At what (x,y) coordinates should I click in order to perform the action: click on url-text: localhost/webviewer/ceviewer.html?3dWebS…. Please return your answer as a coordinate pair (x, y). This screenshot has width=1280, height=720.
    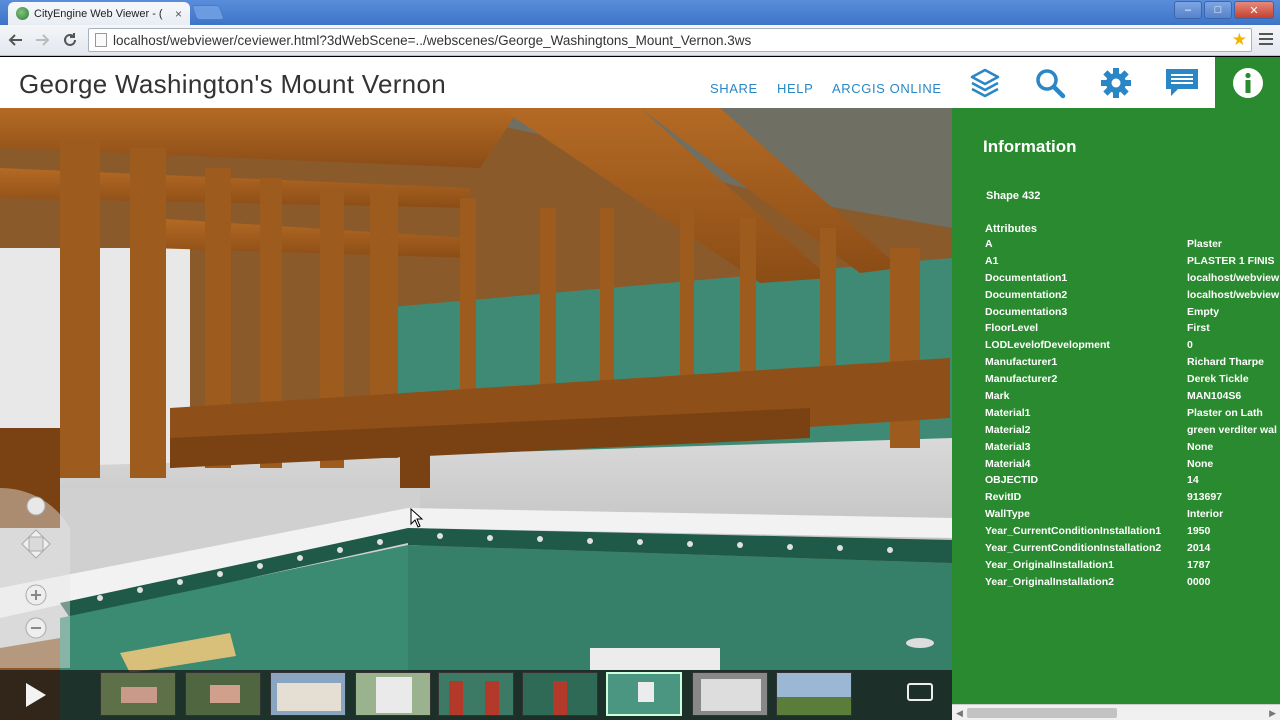
    Looking at the image, I should click on (432, 40).